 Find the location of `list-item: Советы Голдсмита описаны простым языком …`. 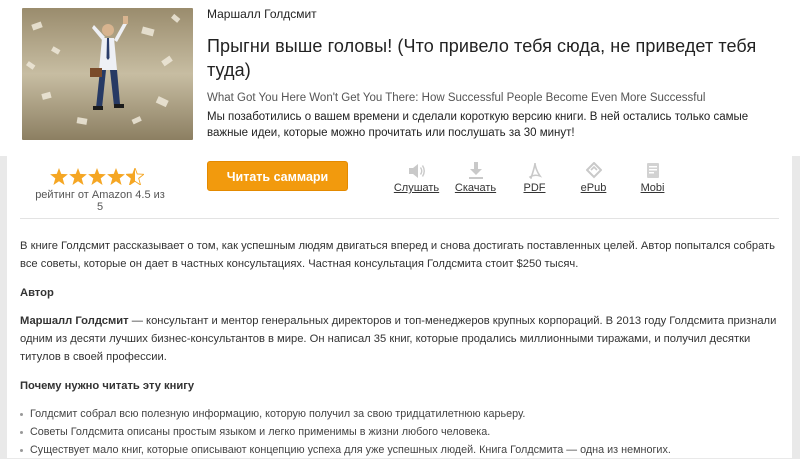

list-item: Советы Голдсмита описаны простым языком … is located at coordinates (400, 432).